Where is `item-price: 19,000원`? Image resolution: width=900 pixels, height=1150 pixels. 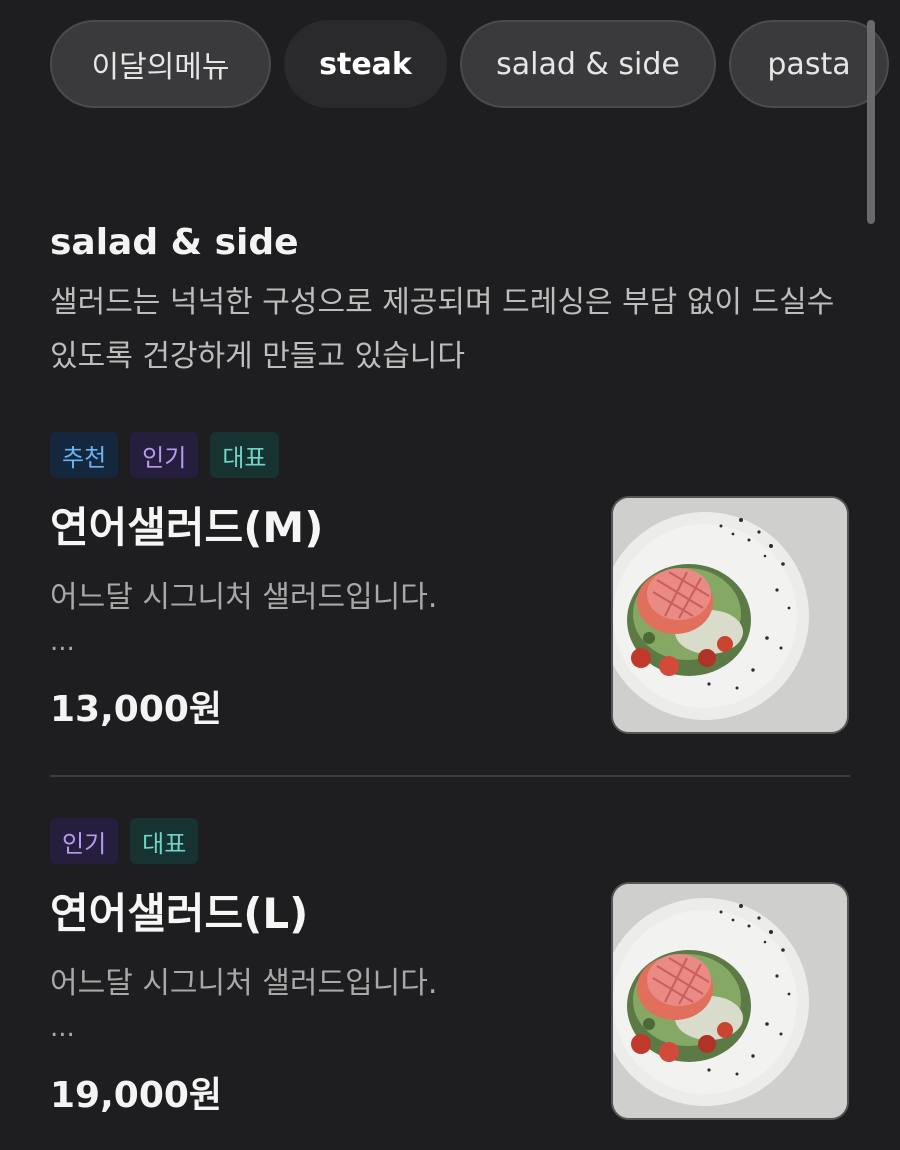 item-price: 19,000원 is located at coordinates (136, 1095).